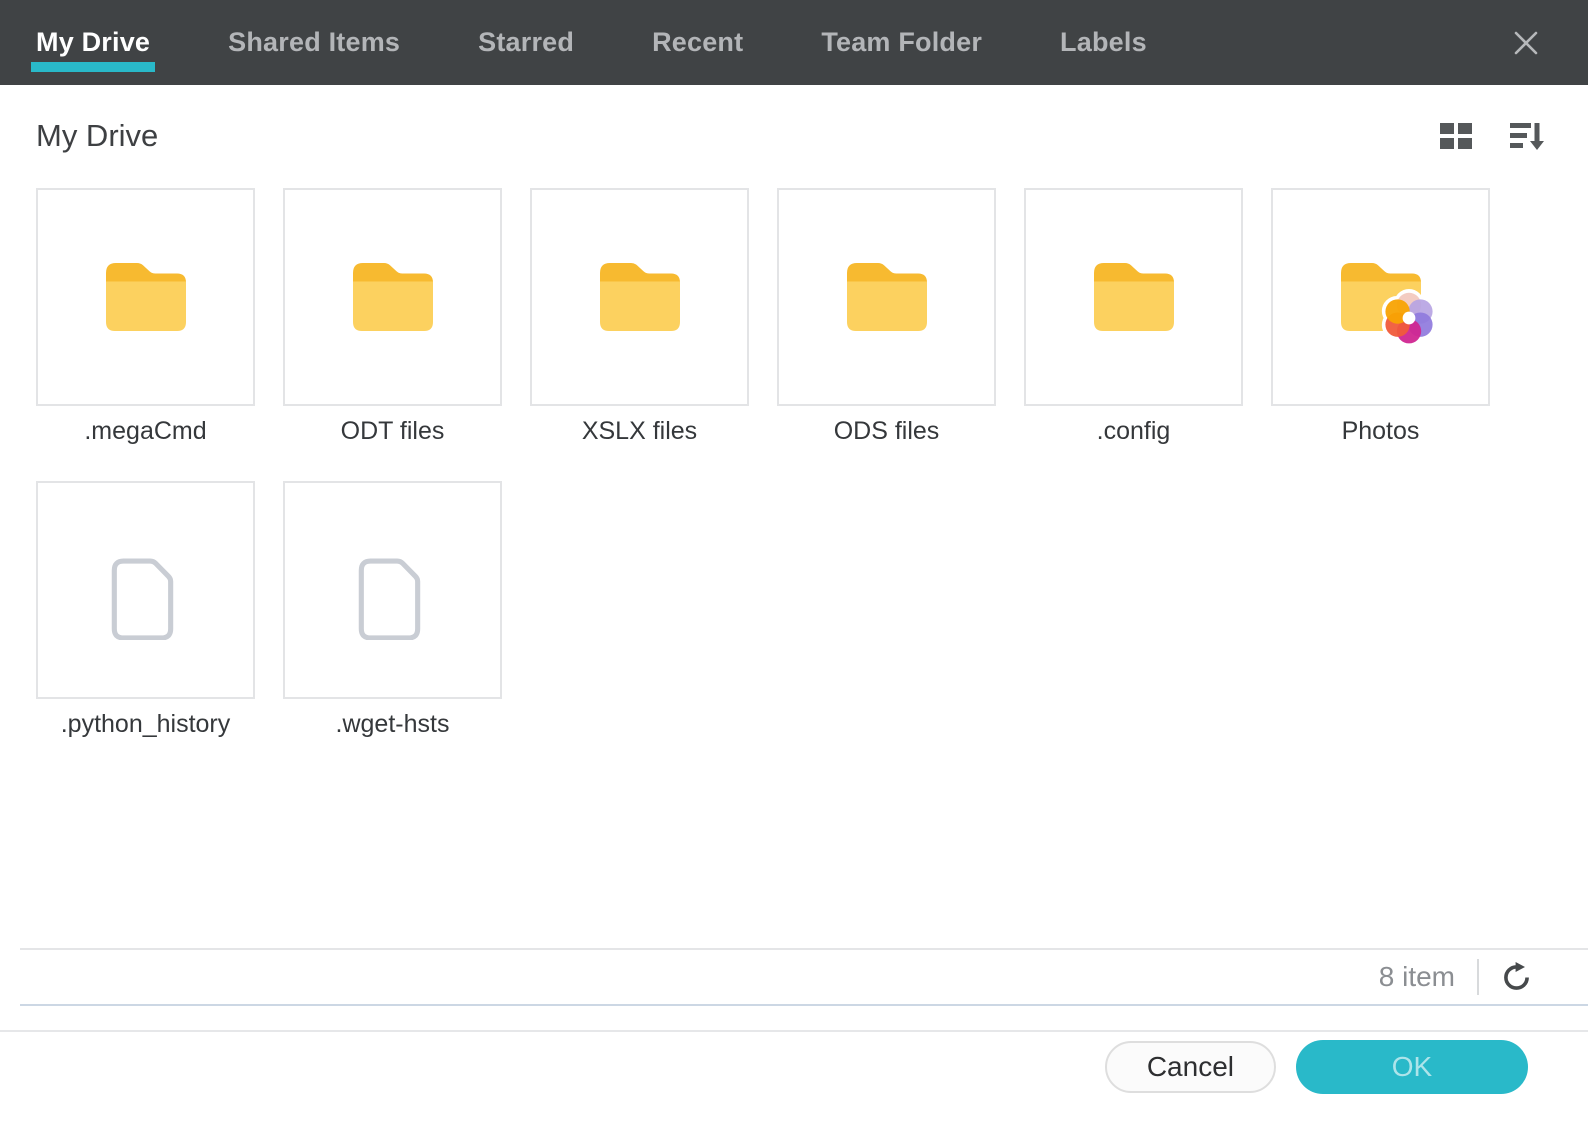  I want to click on tab-label: Team Folder, so click(902, 42).